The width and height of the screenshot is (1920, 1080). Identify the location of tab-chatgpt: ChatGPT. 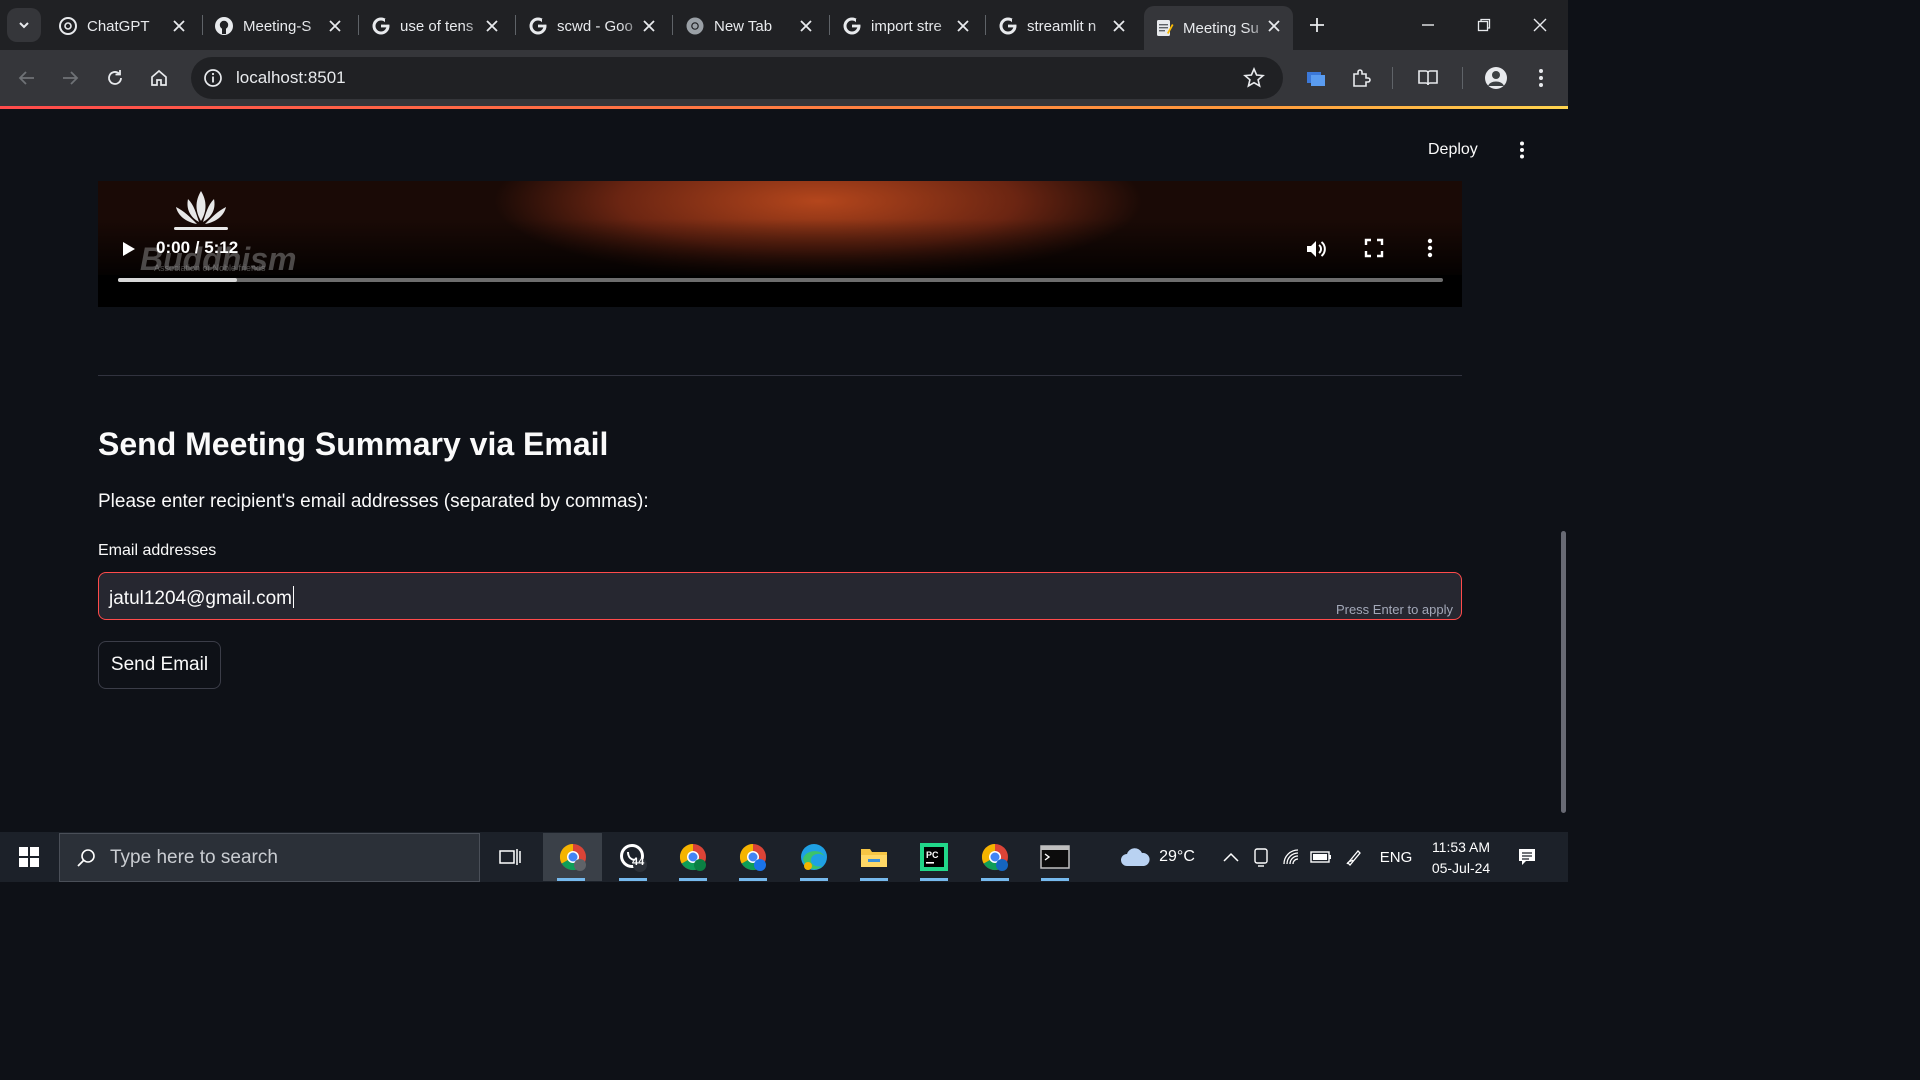
(123, 26).